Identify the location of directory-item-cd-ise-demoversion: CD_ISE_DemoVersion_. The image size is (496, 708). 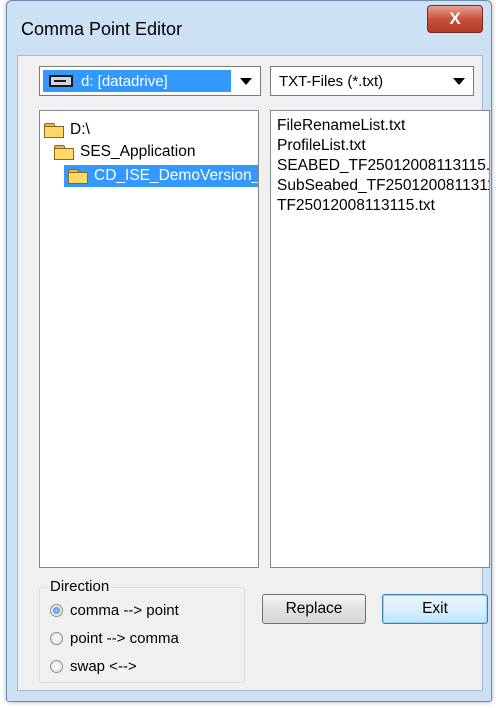
(161, 176).